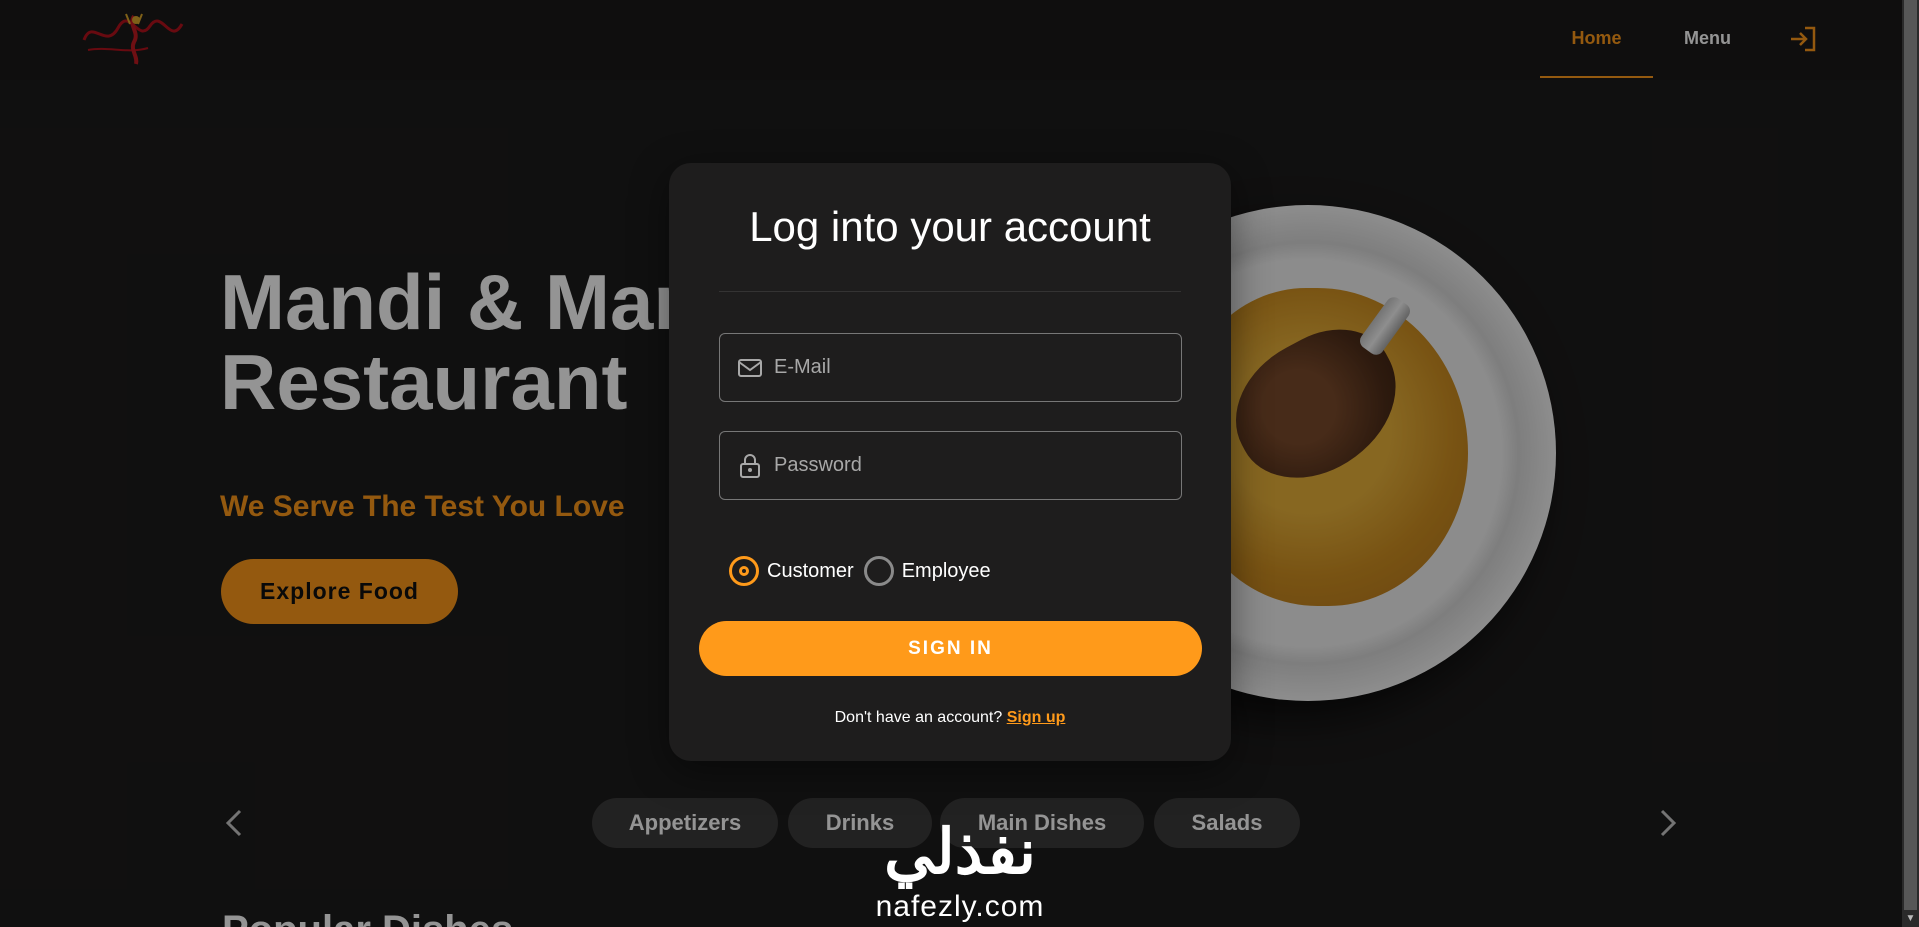 This screenshot has height=927, width=1919. I want to click on radio-employee: Employee, so click(927, 571).